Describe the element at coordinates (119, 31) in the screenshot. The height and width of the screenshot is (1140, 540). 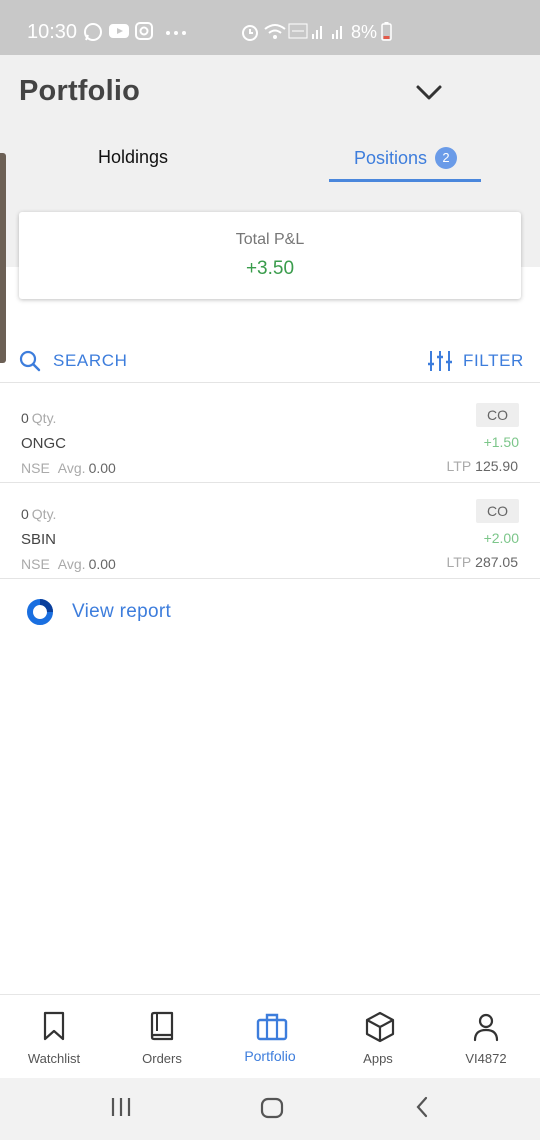
I see `youtube-icon` at that location.